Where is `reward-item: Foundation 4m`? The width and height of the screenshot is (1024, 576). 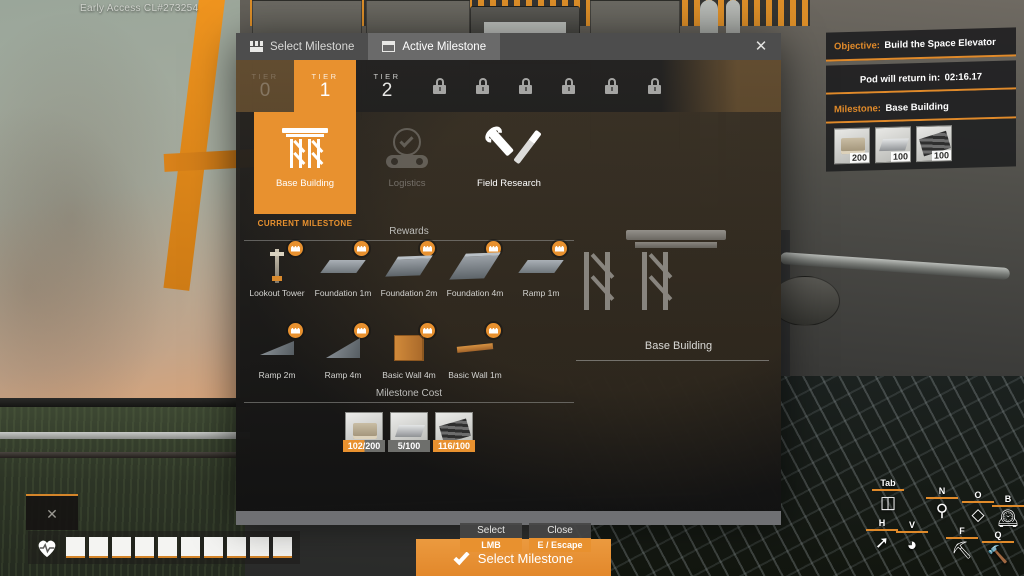 reward-item: Foundation 4m is located at coordinates (475, 271).